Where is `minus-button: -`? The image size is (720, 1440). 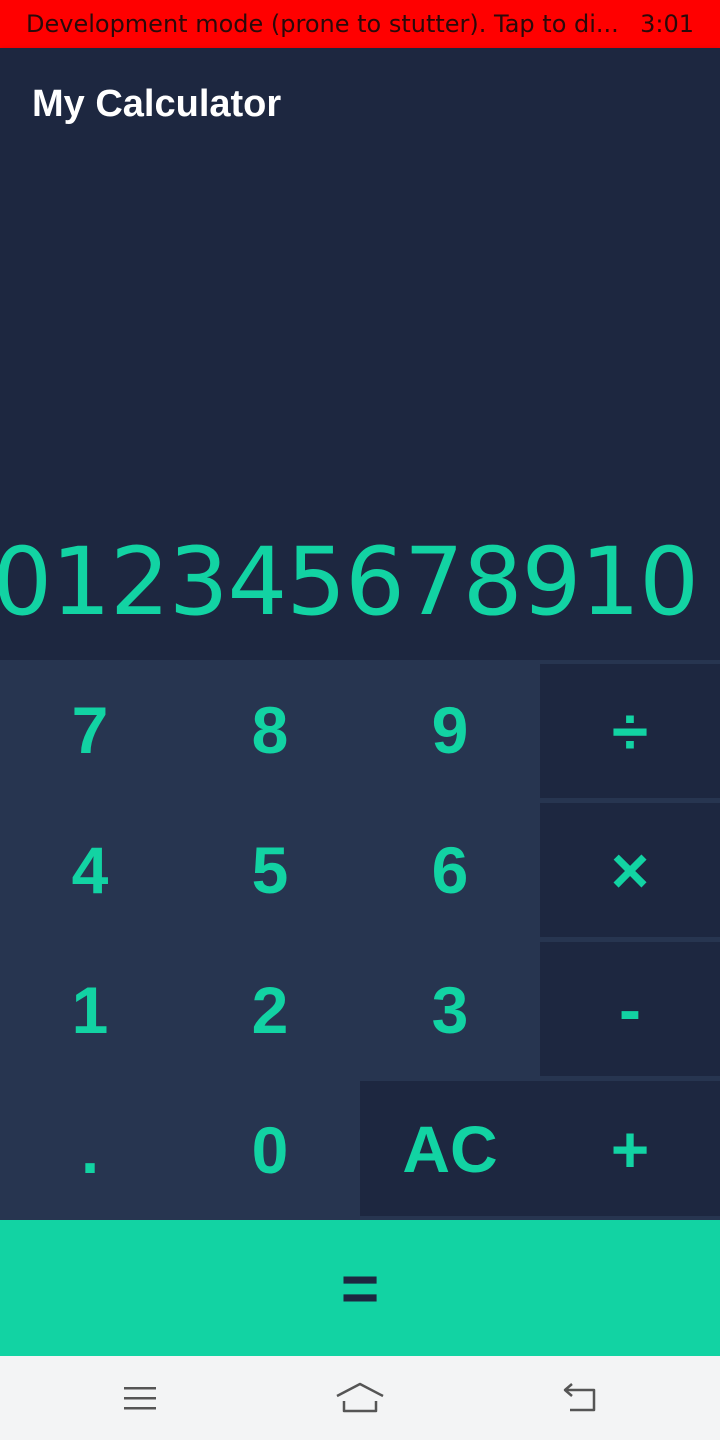 minus-button: - is located at coordinates (630, 1009).